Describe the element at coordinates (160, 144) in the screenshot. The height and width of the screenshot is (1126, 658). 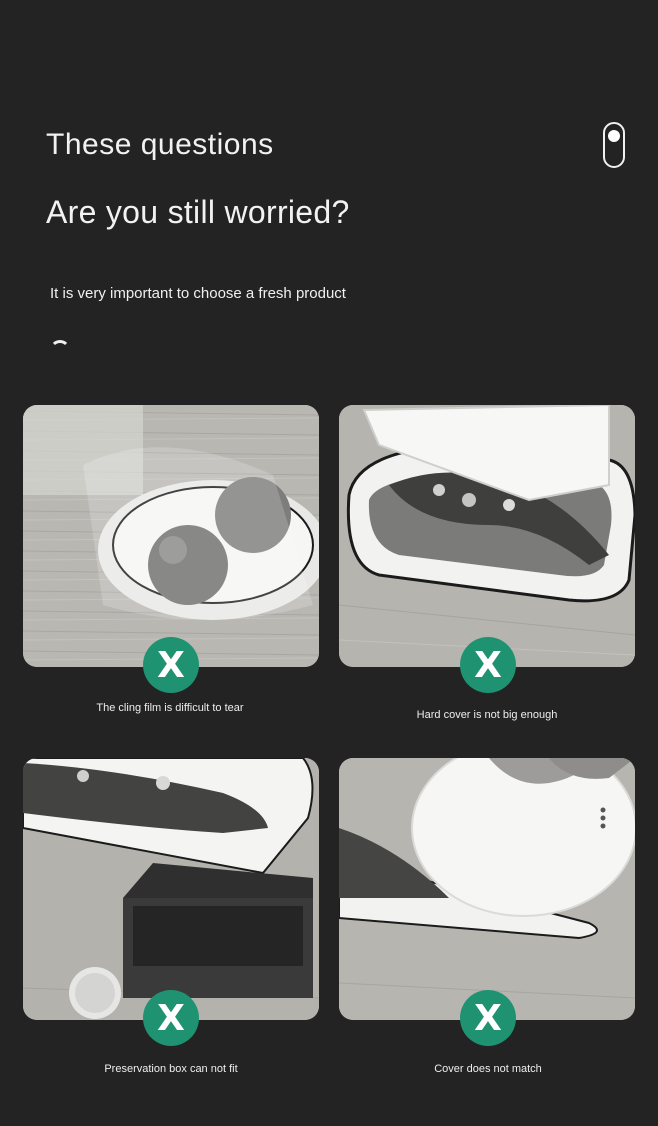
I see `page-title-line-1: These questions` at that location.